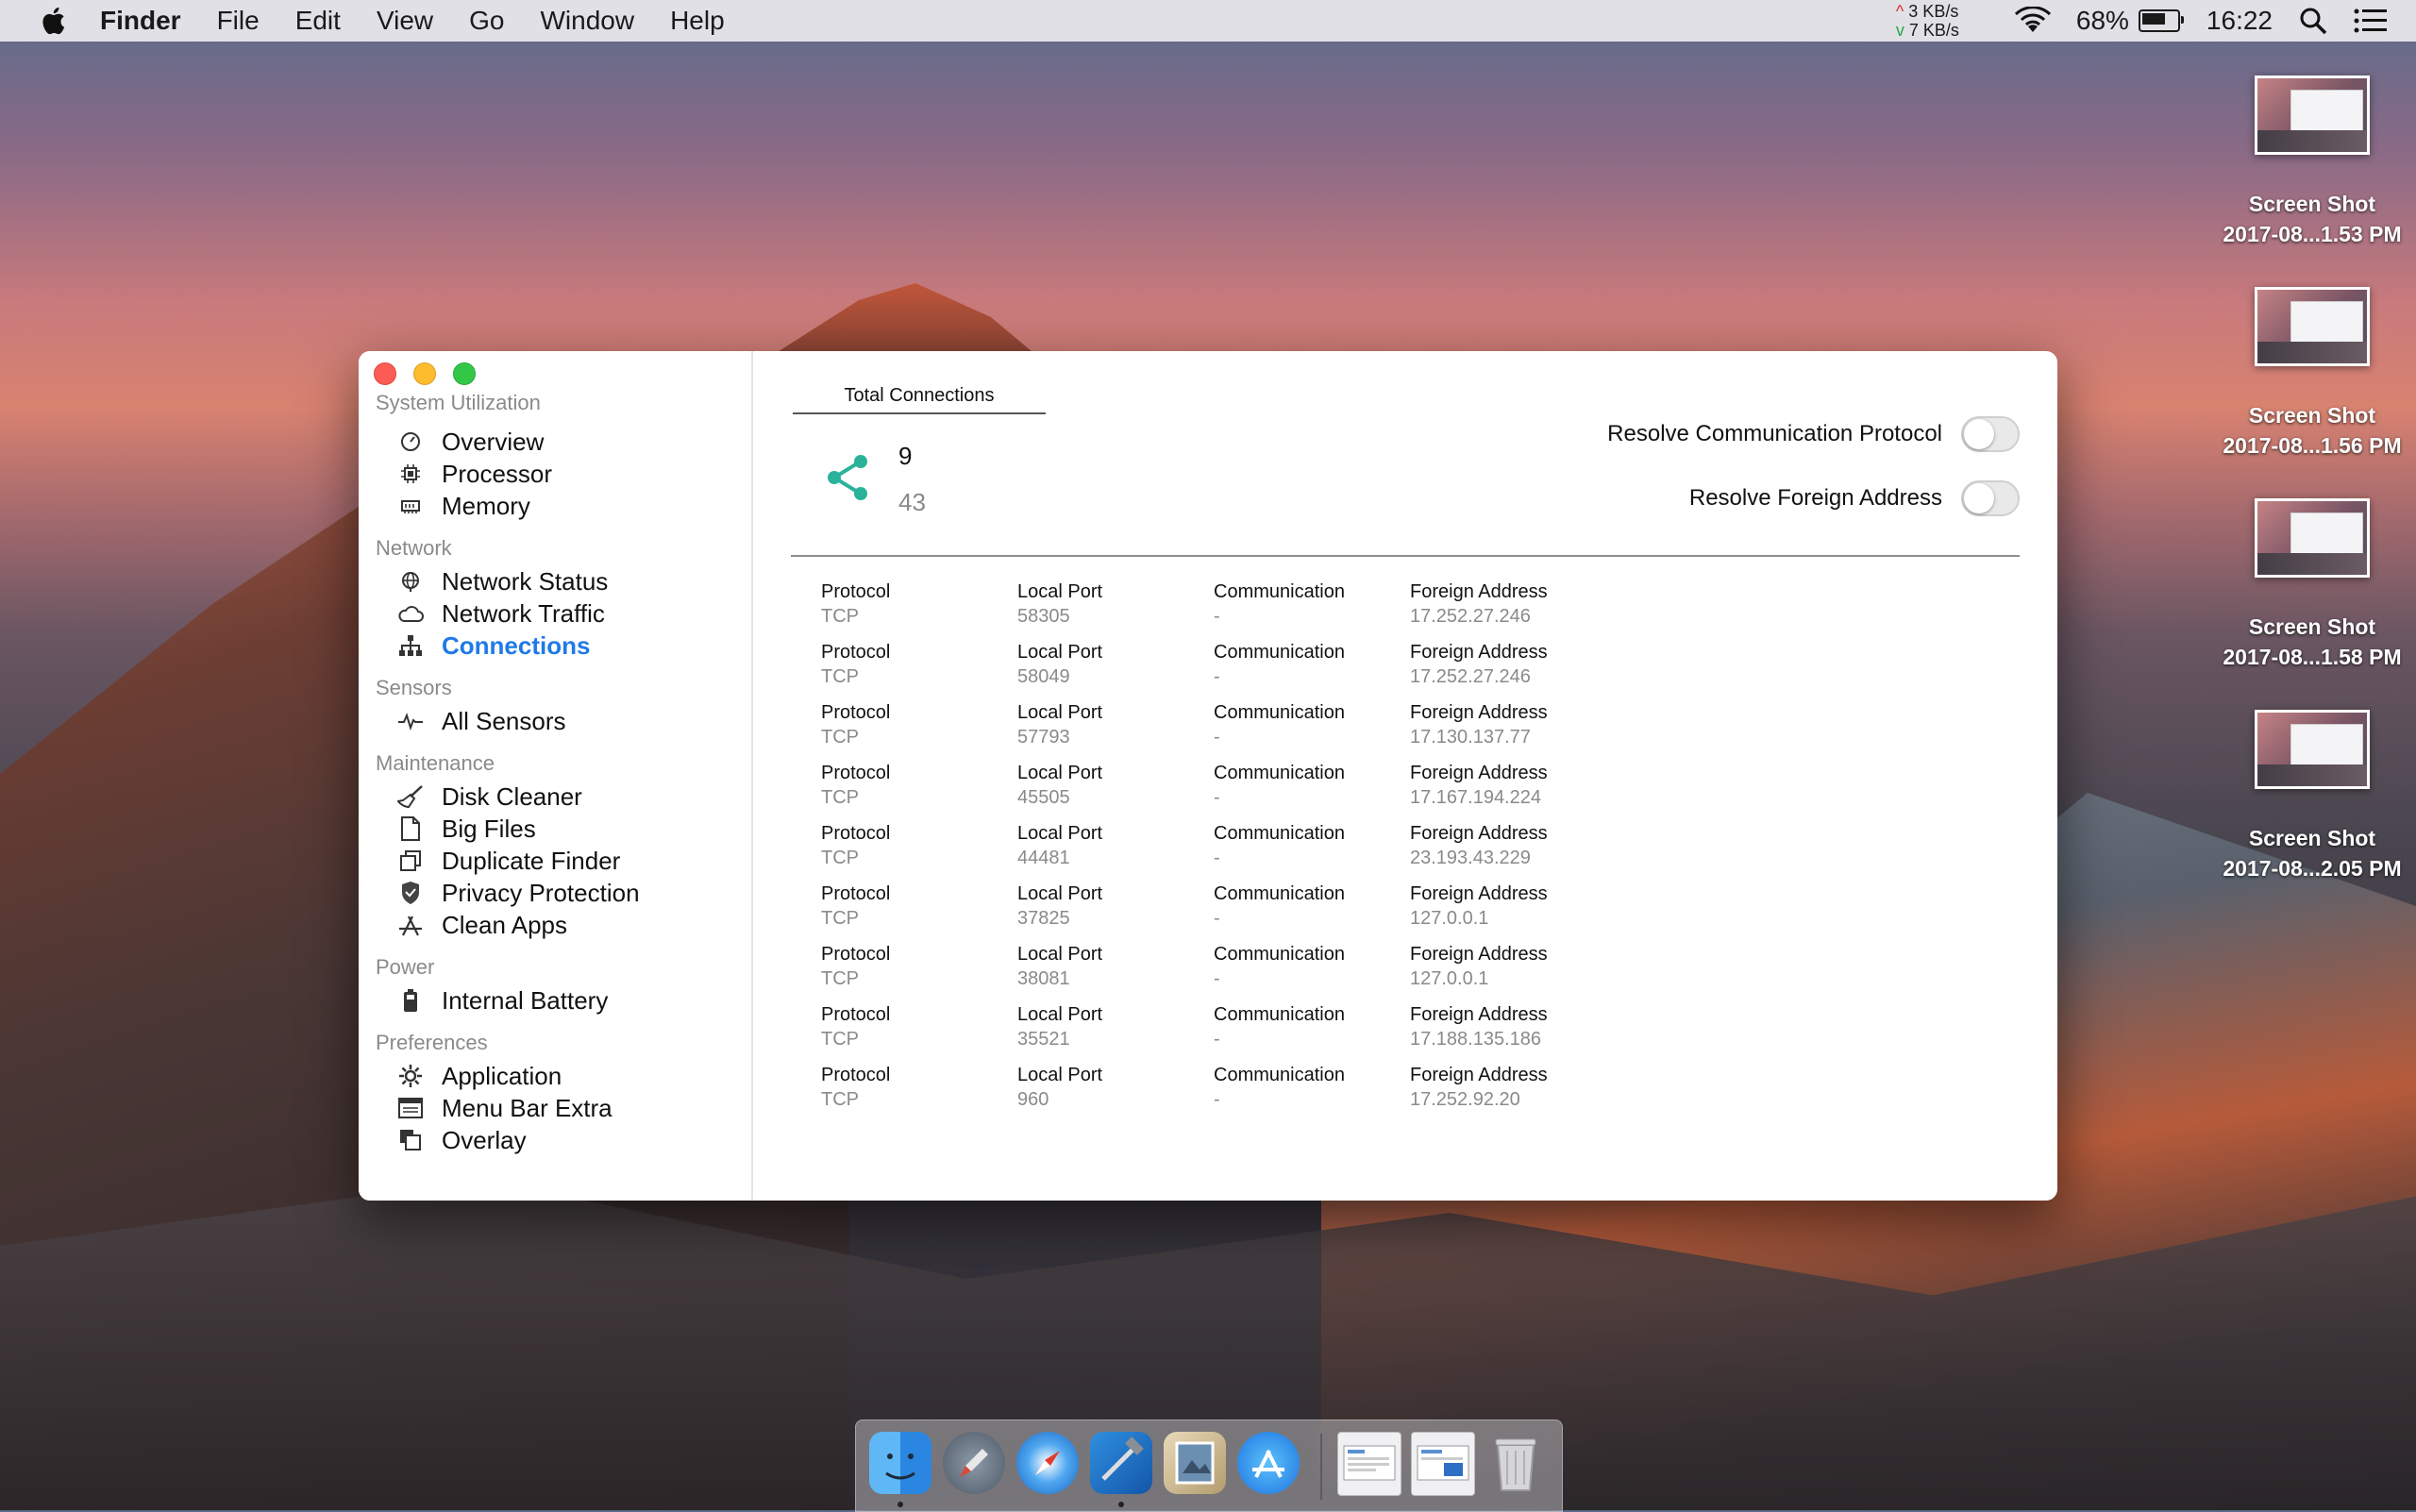 The image size is (2416, 1512). What do you see at coordinates (1195, 1463) in the screenshot?
I see `preview-icon` at bounding box center [1195, 1463].